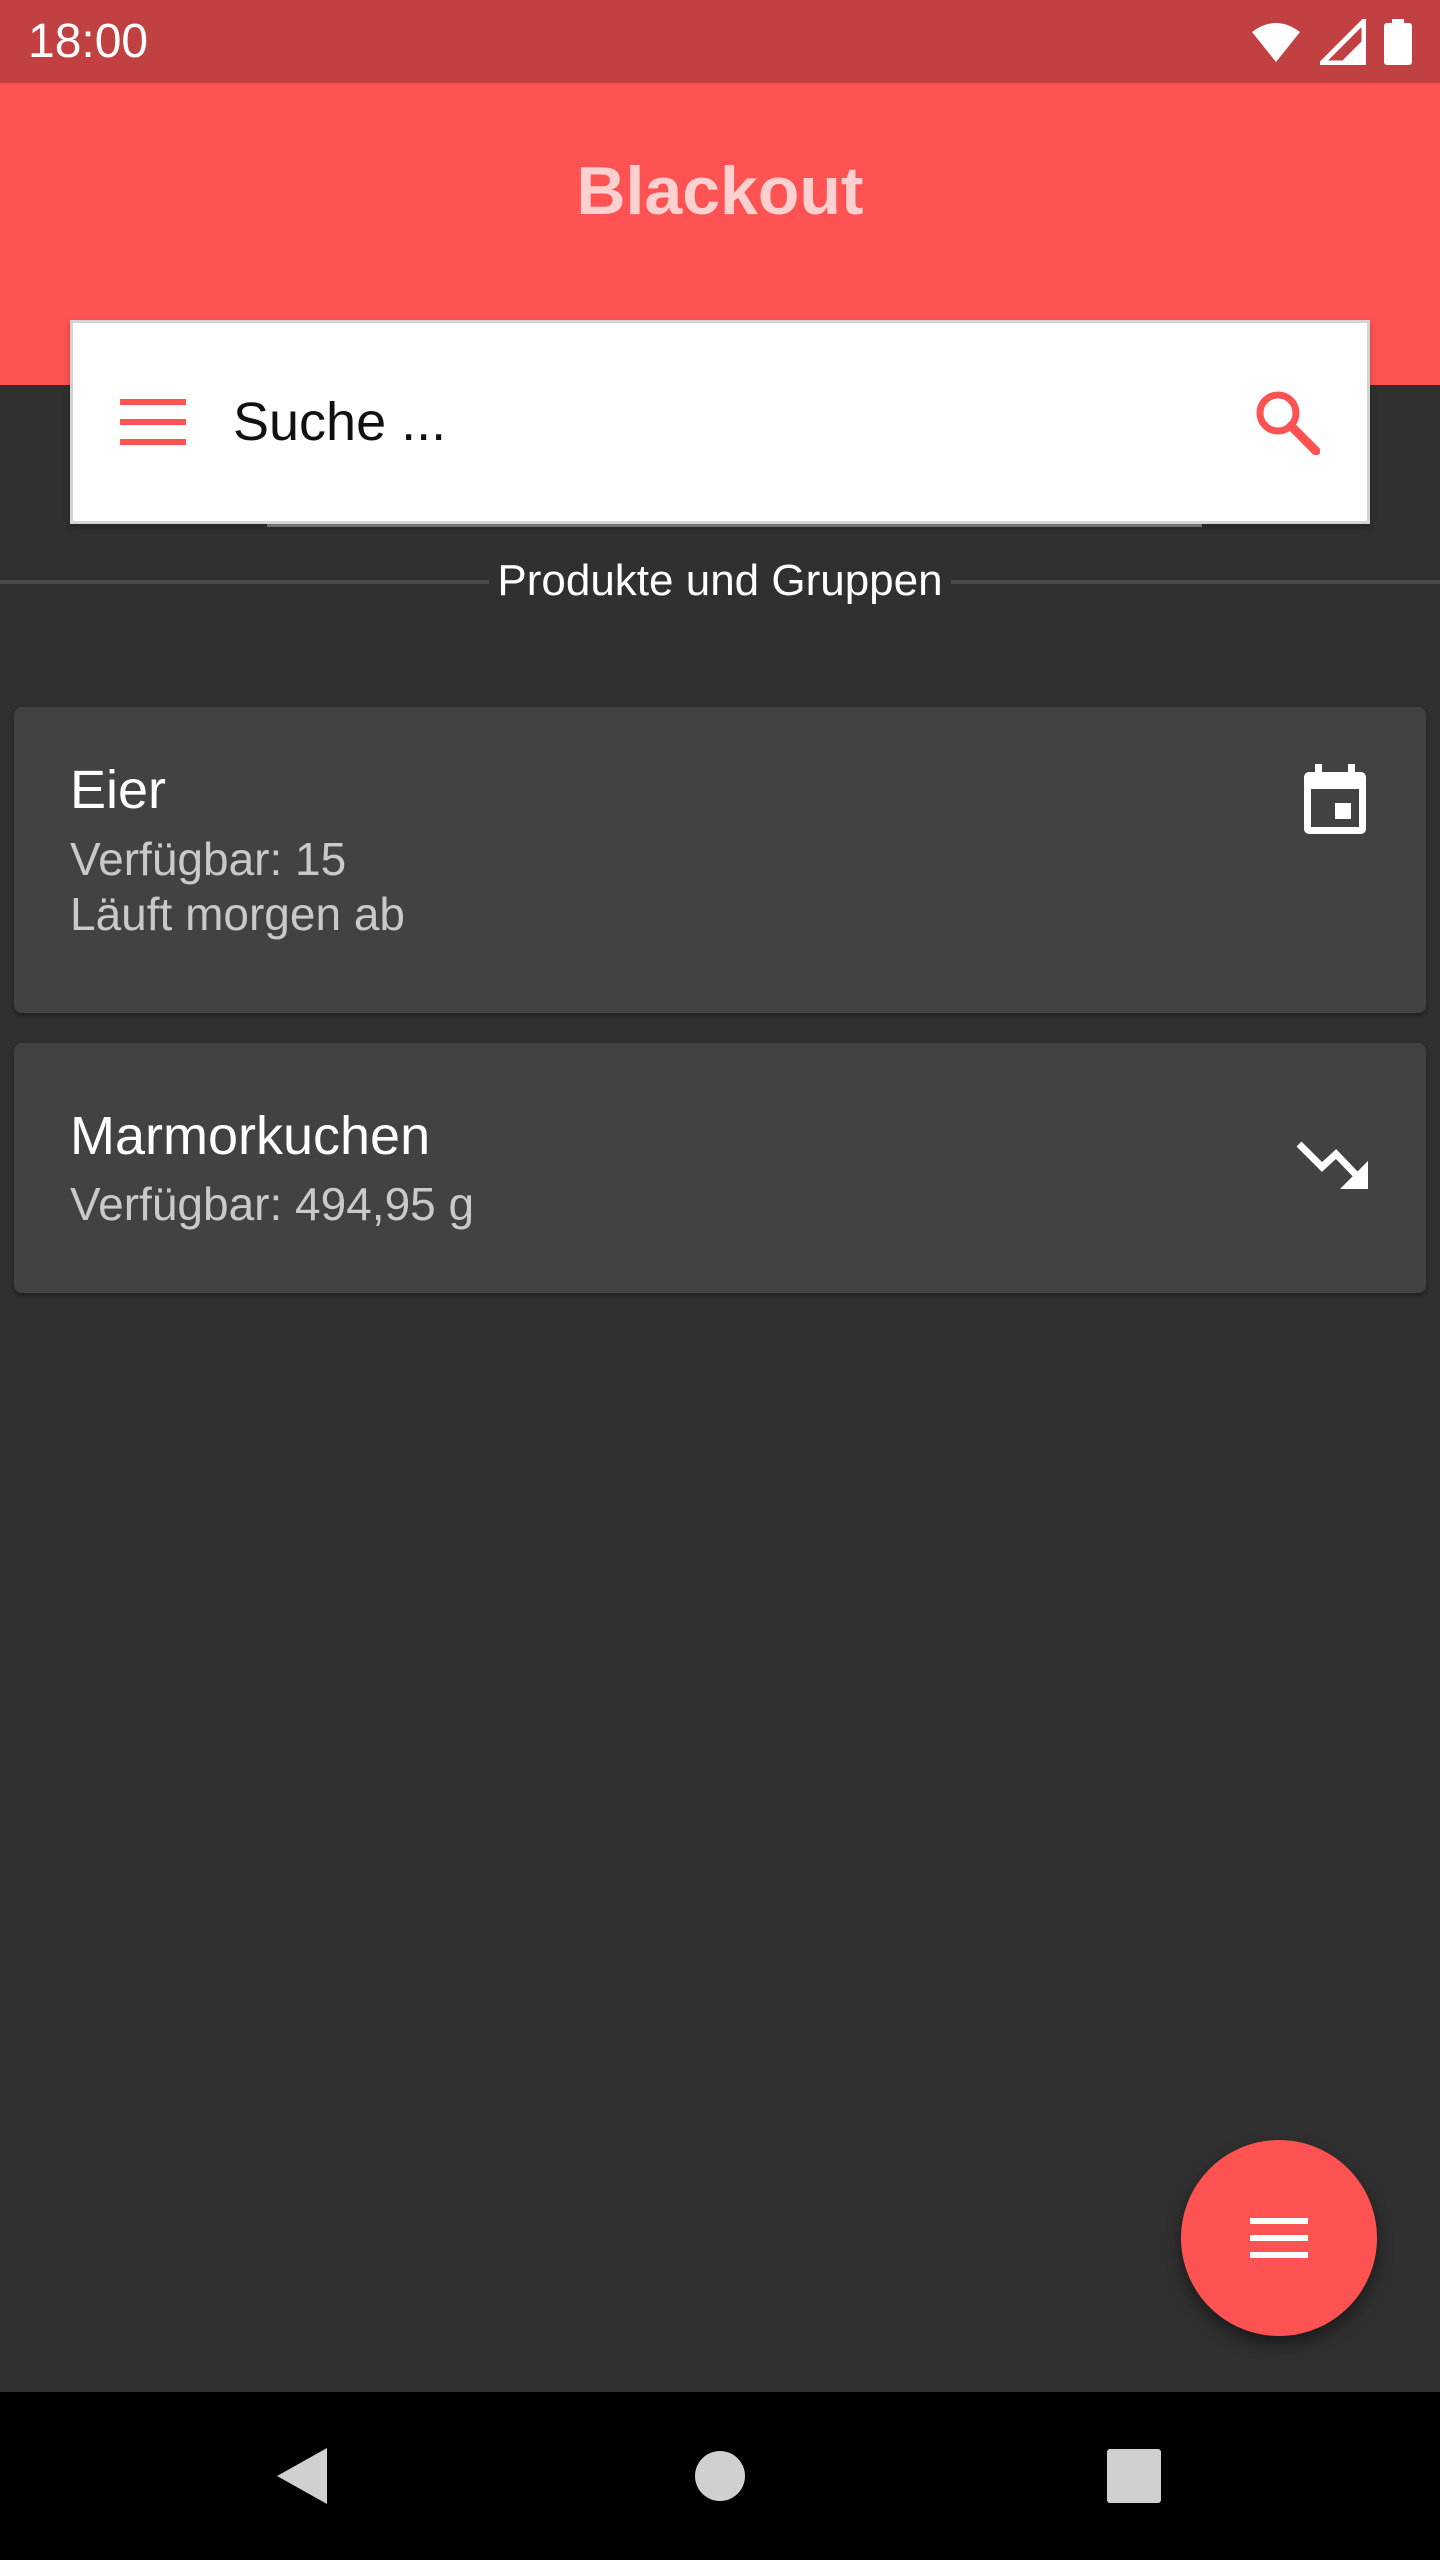  What do you see at coordinates (272, 1204) in the screenshot?
I see `product-available: Verfügbar: 494,95 g` at bounding box center [272, 1204].